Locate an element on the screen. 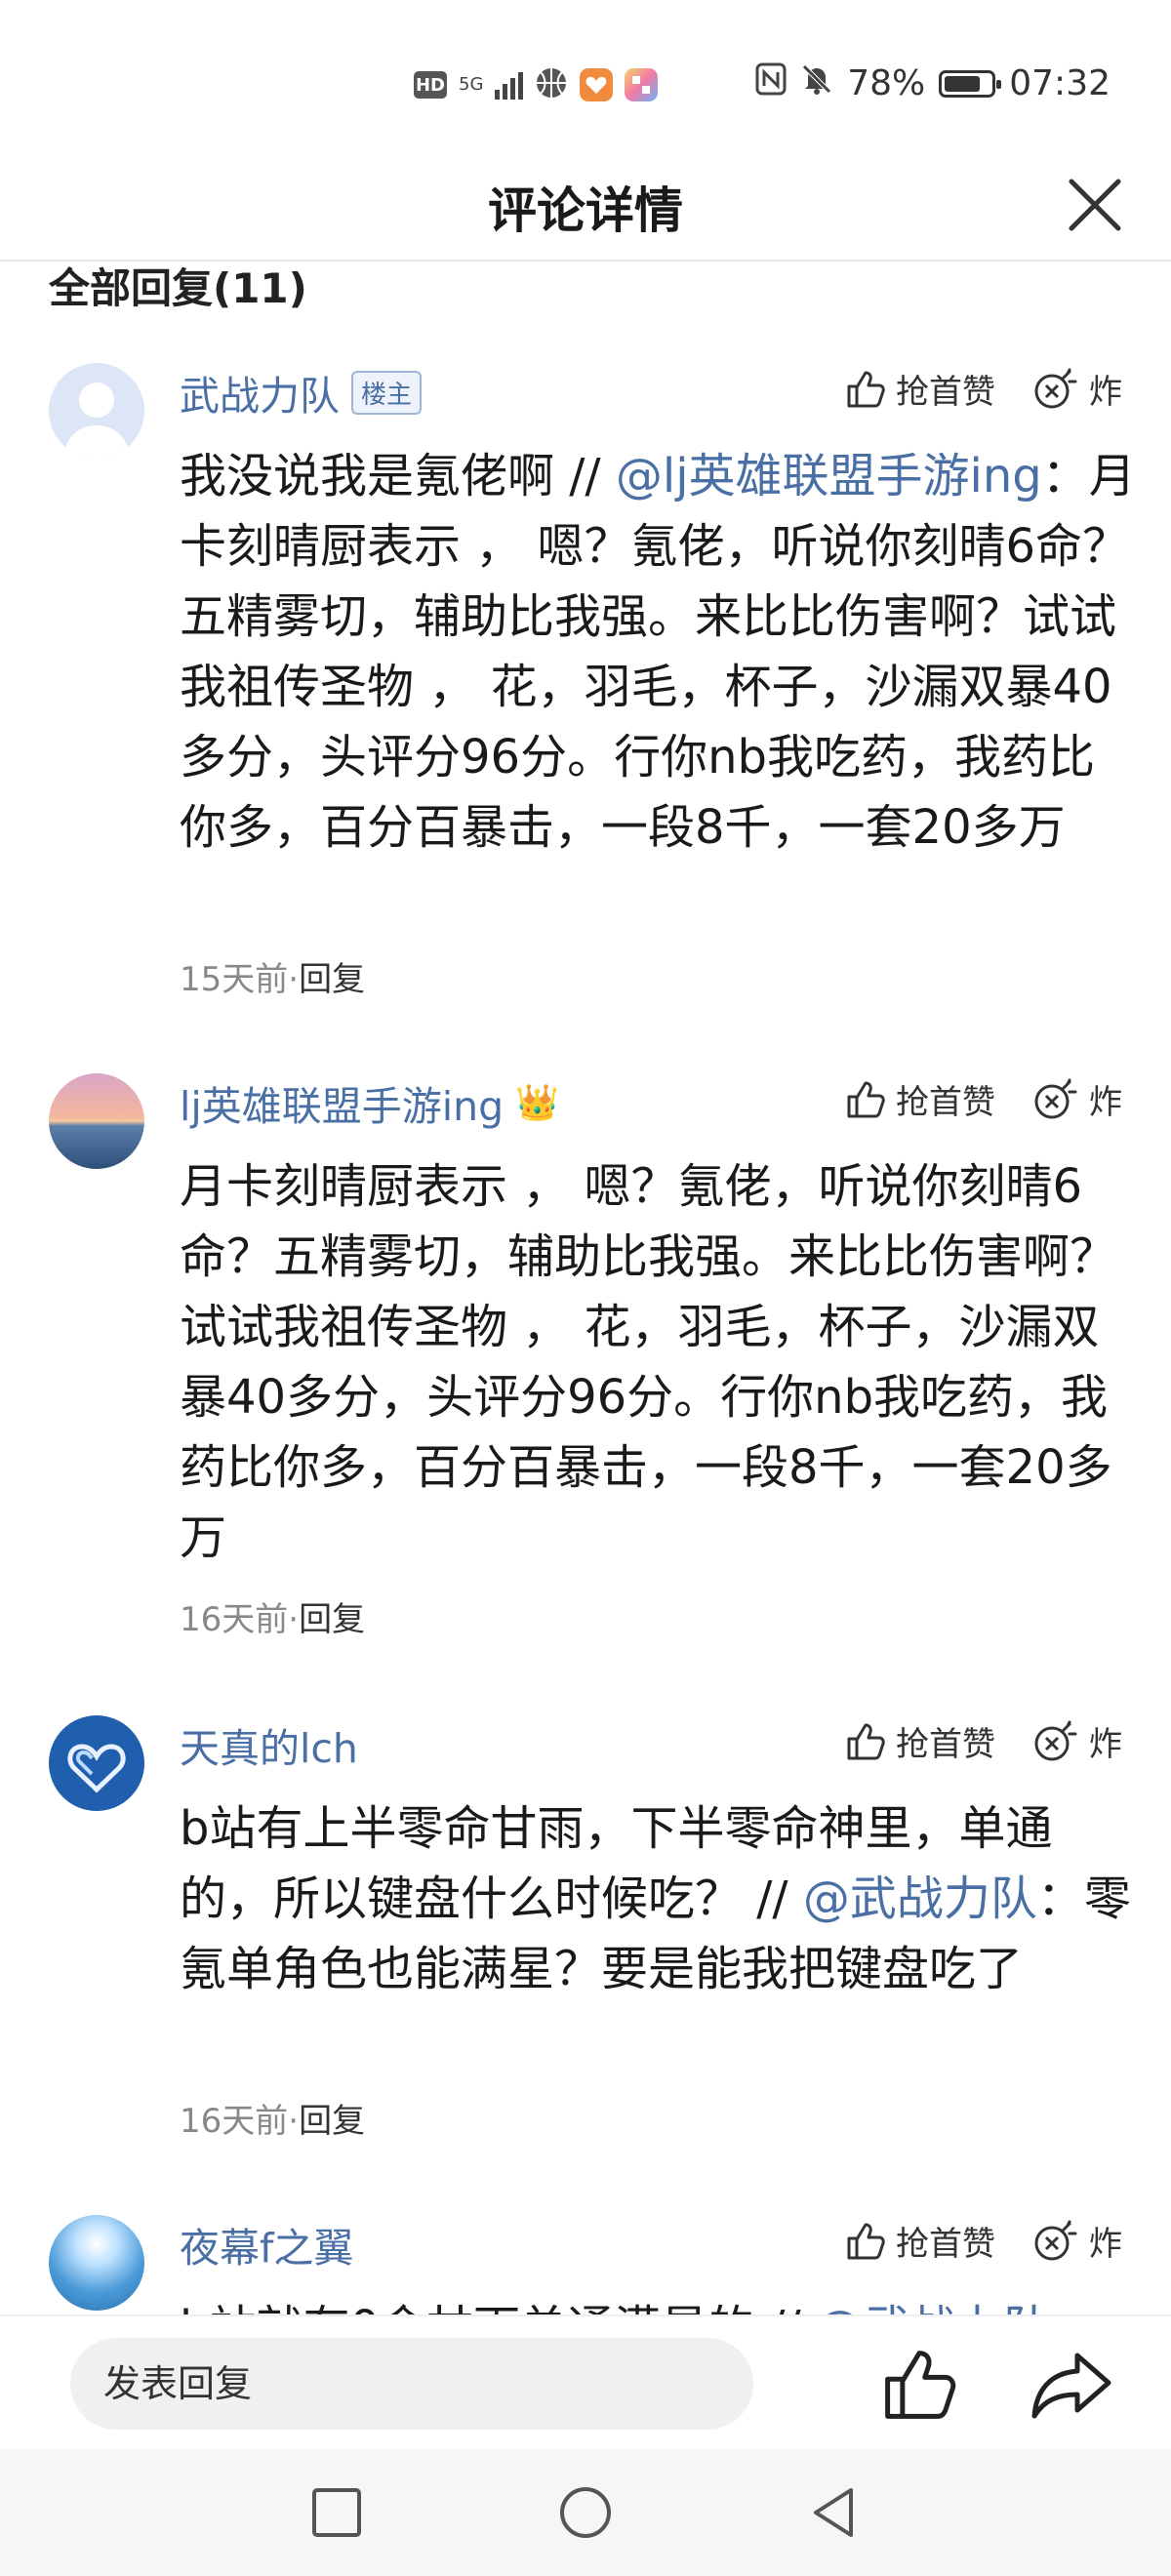 This screenshot has height=2576, width=1171. system-nav-bar is located at coordinates (585, 2512).